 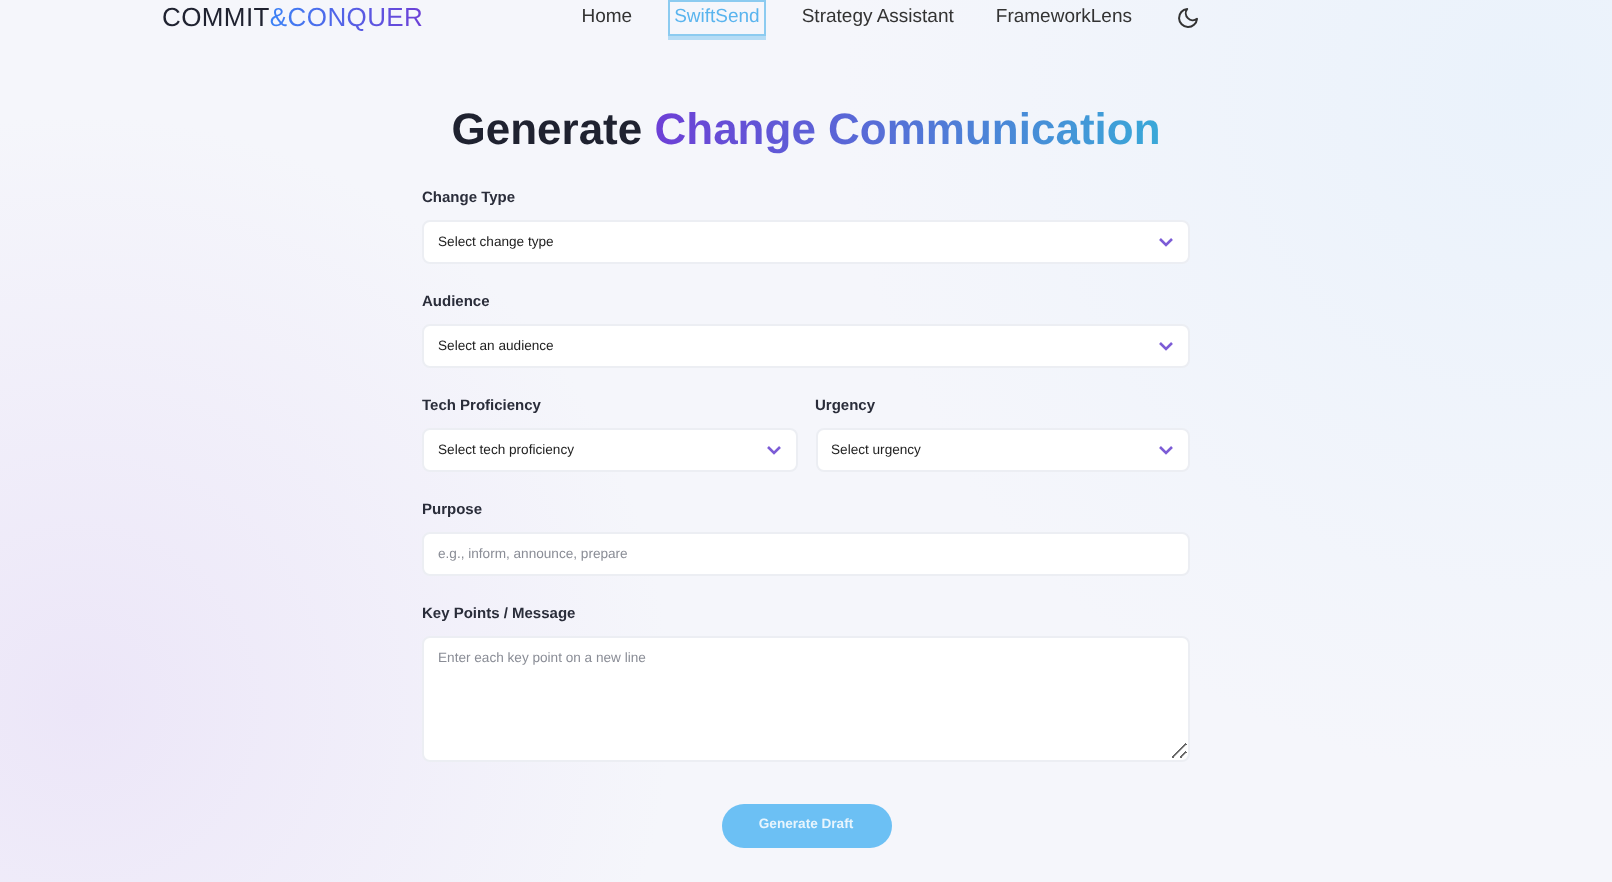 I want to click on nav-link: FrameworkLens, so click(x=1063, y=18).